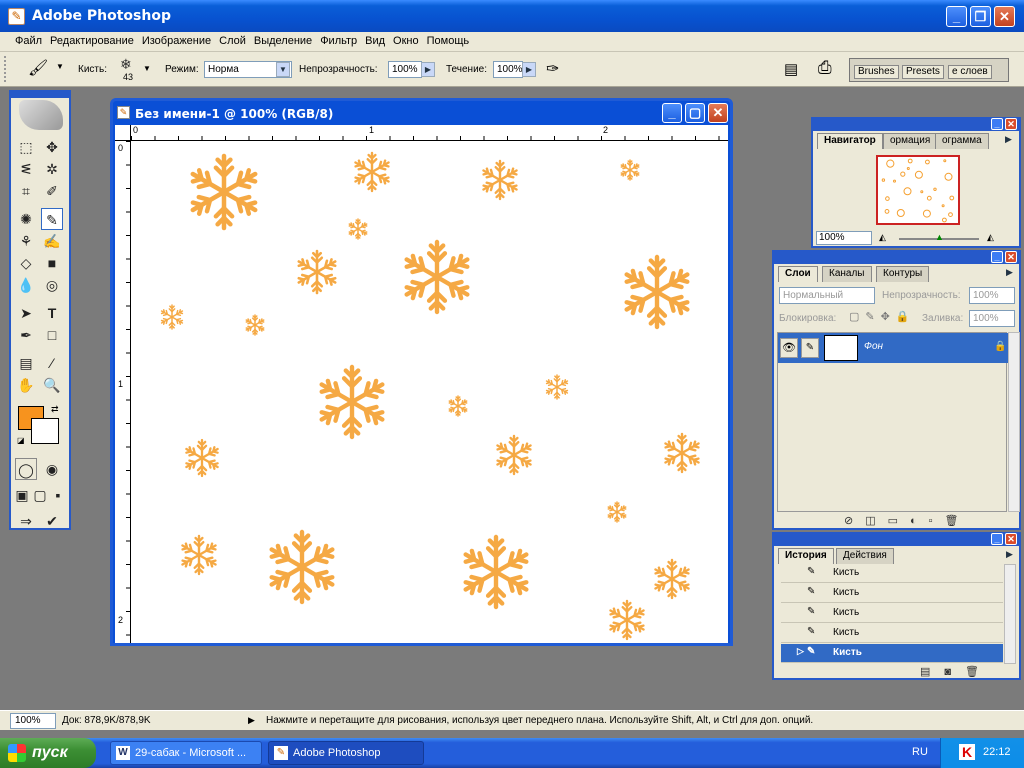  Describe the element at coordinates (967, 752) in the screenshot. I see `kaspersky-icon: K` at that location.